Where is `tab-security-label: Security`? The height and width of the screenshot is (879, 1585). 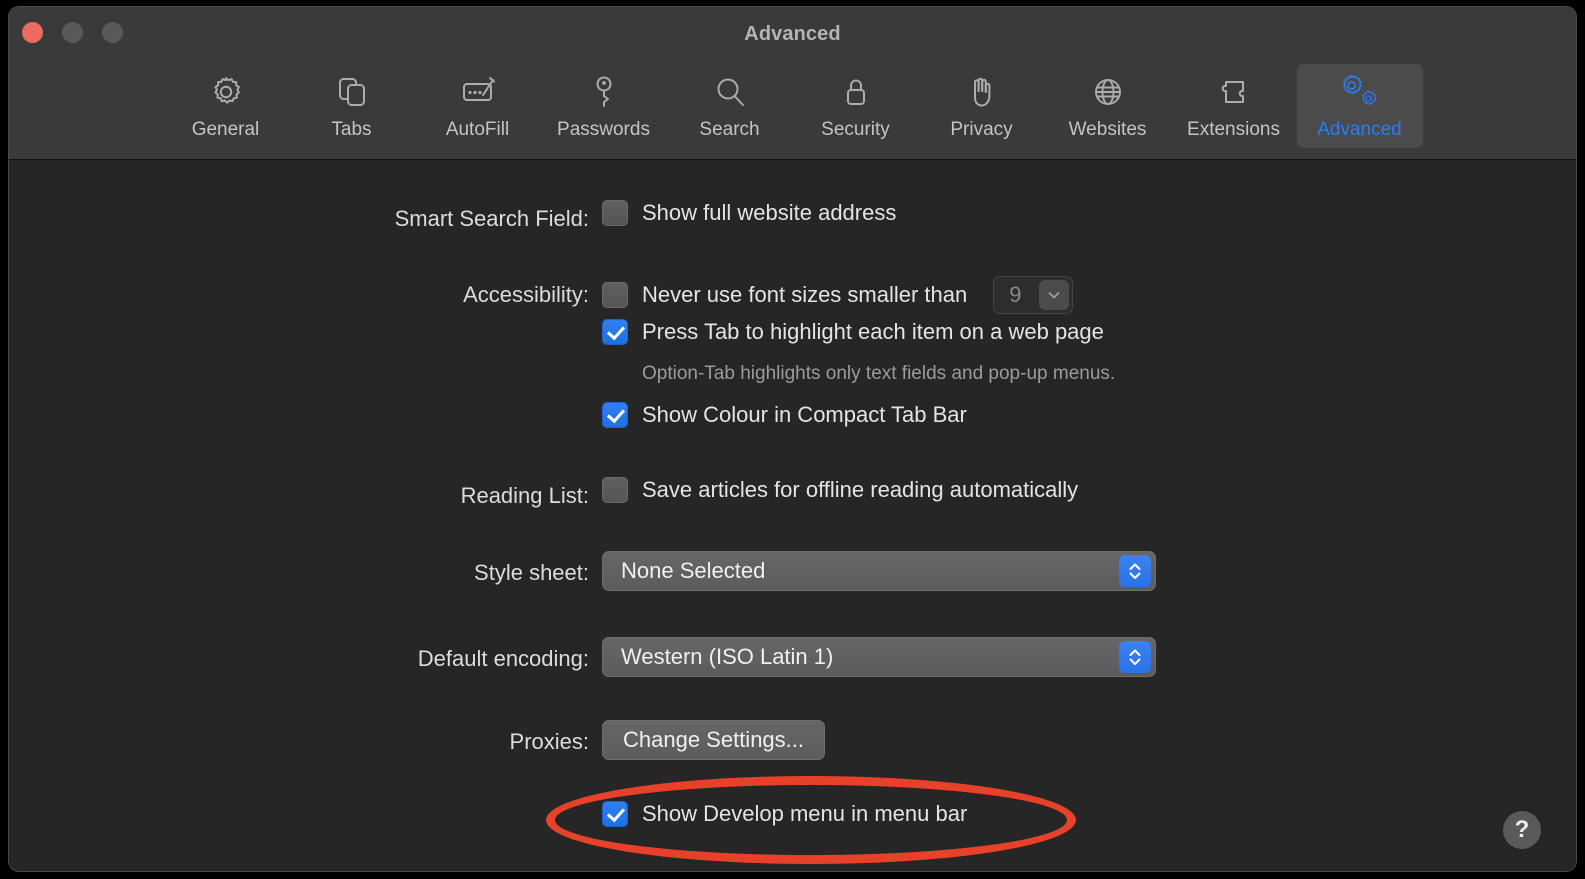
tab-security-label: Security is located at coordinates (855, 129).